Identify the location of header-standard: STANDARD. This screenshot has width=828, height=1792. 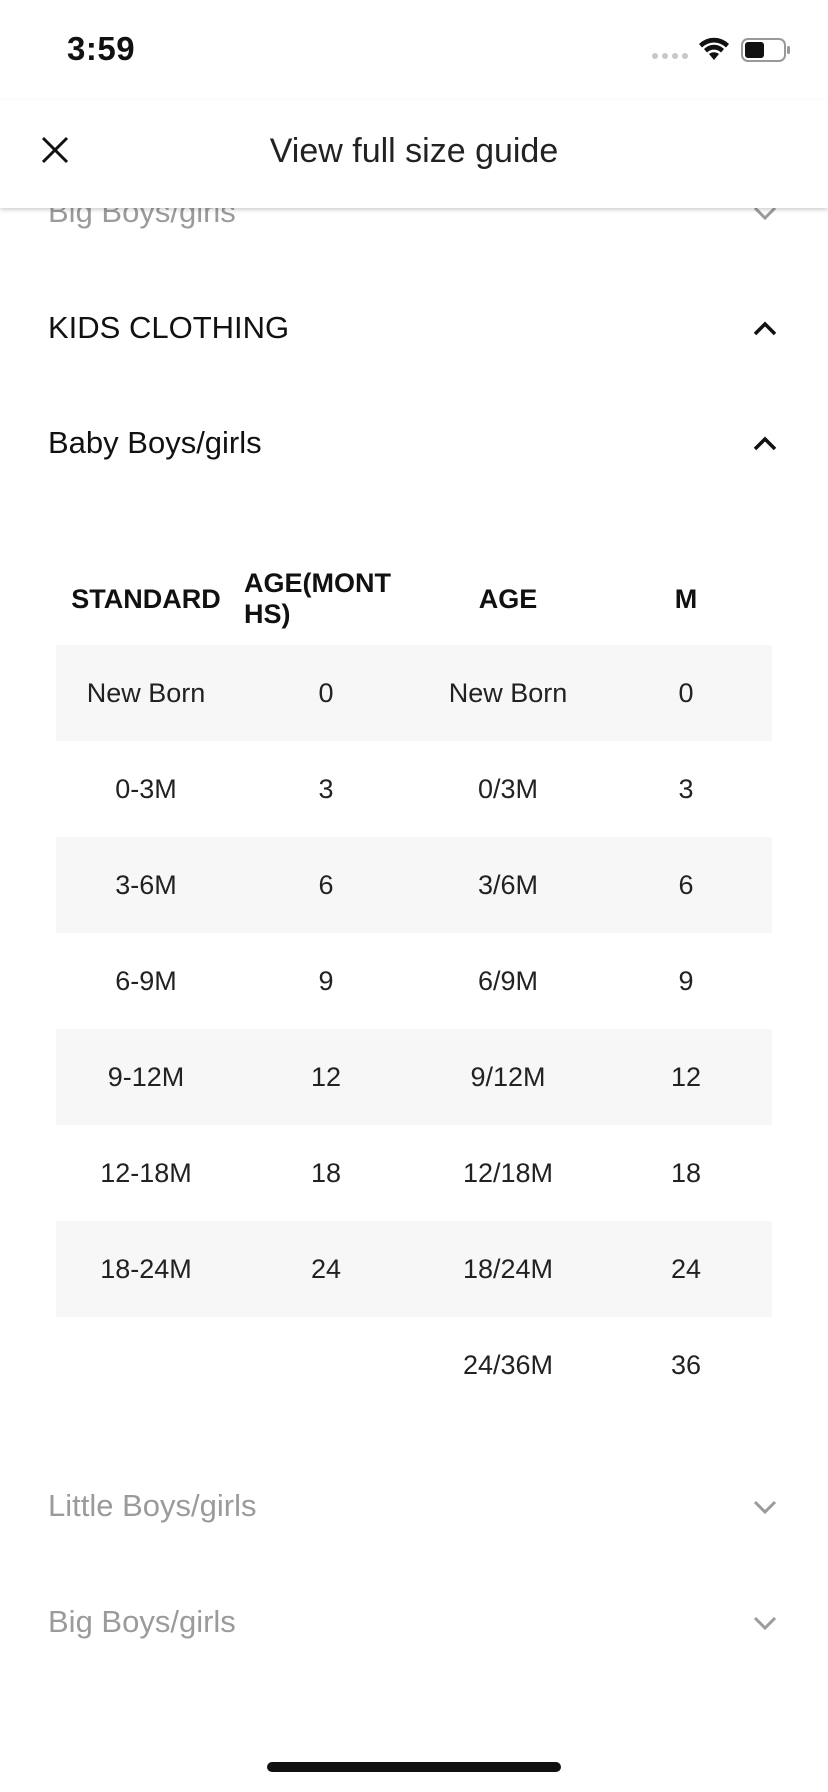
(146, 598).